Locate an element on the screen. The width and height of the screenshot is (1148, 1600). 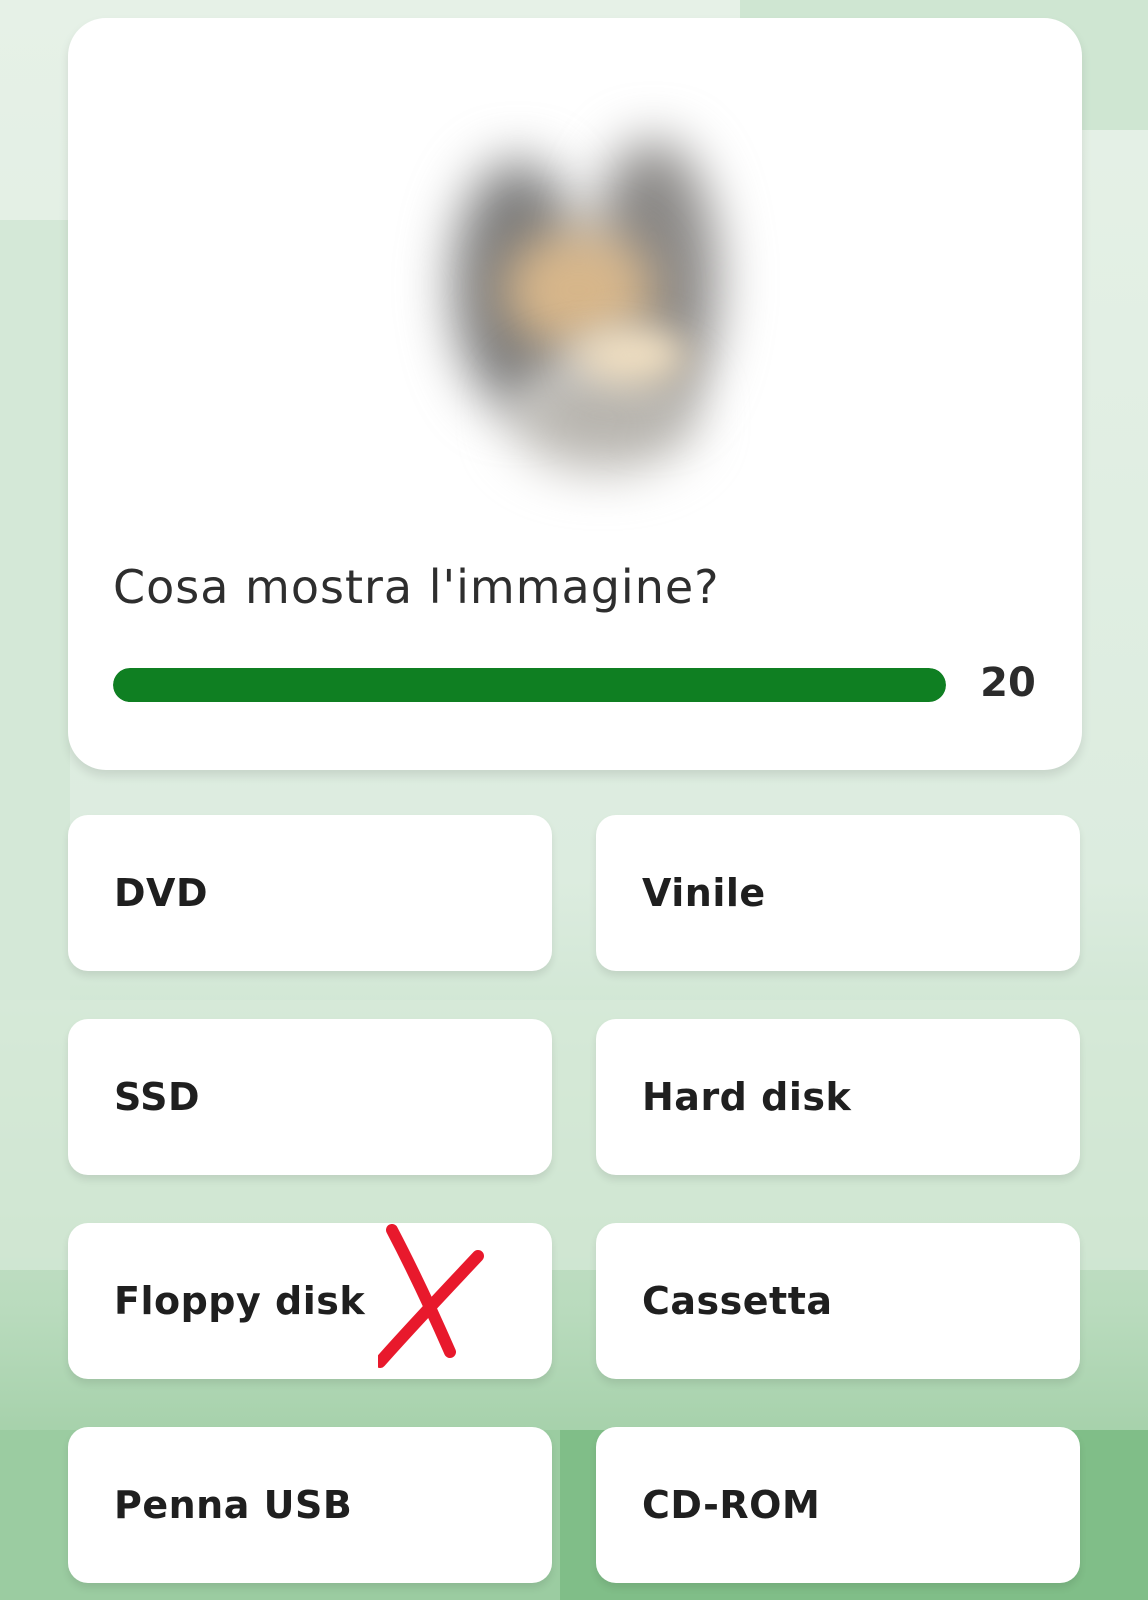
answer-option-cd-rom: CD-ROM is located at coordinates (838, 1505).